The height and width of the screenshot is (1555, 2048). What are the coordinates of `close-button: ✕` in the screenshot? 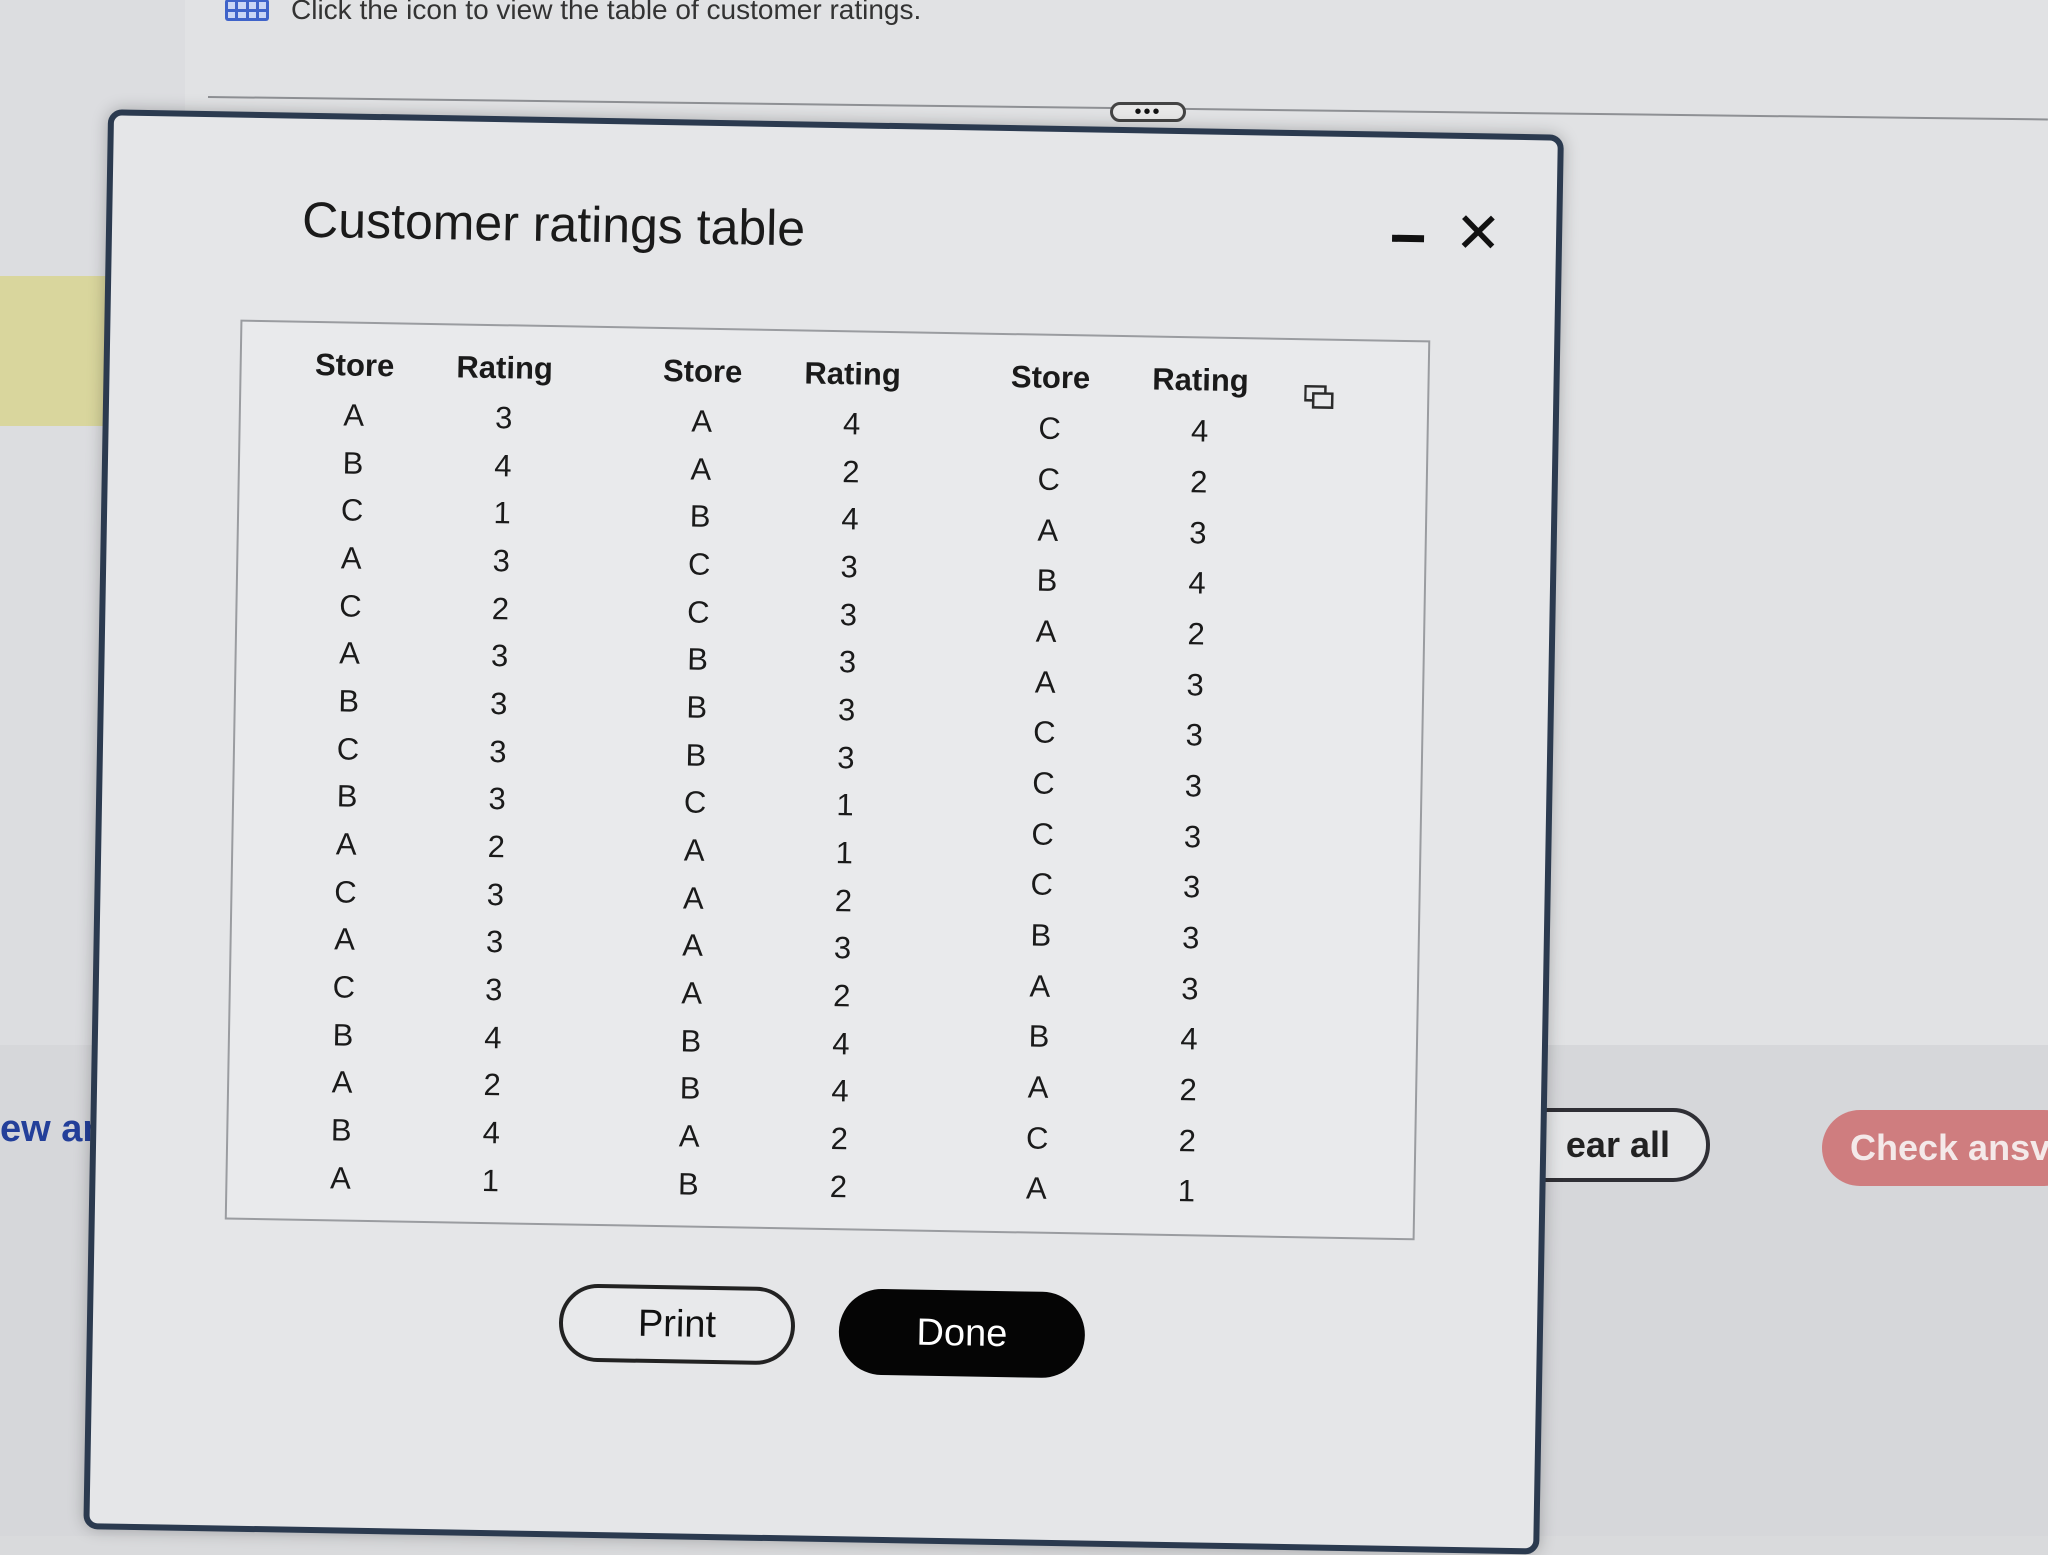 It's located at (1478, 233).